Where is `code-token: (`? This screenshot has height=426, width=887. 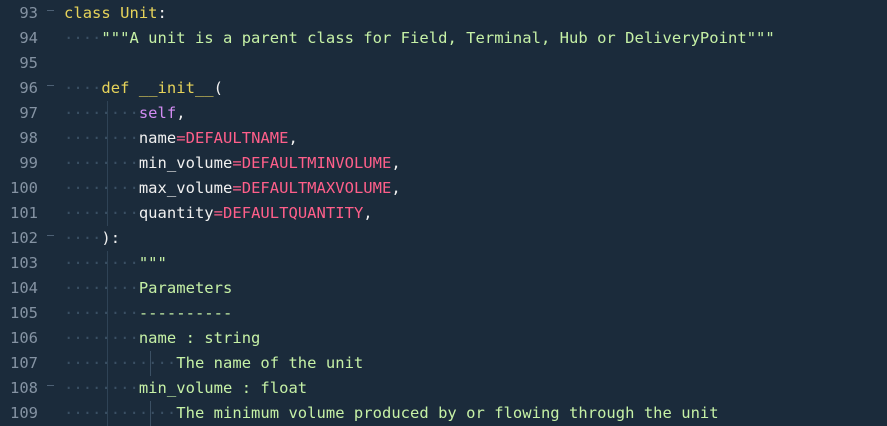
code-token: ( is located at coordinates (218, 88).